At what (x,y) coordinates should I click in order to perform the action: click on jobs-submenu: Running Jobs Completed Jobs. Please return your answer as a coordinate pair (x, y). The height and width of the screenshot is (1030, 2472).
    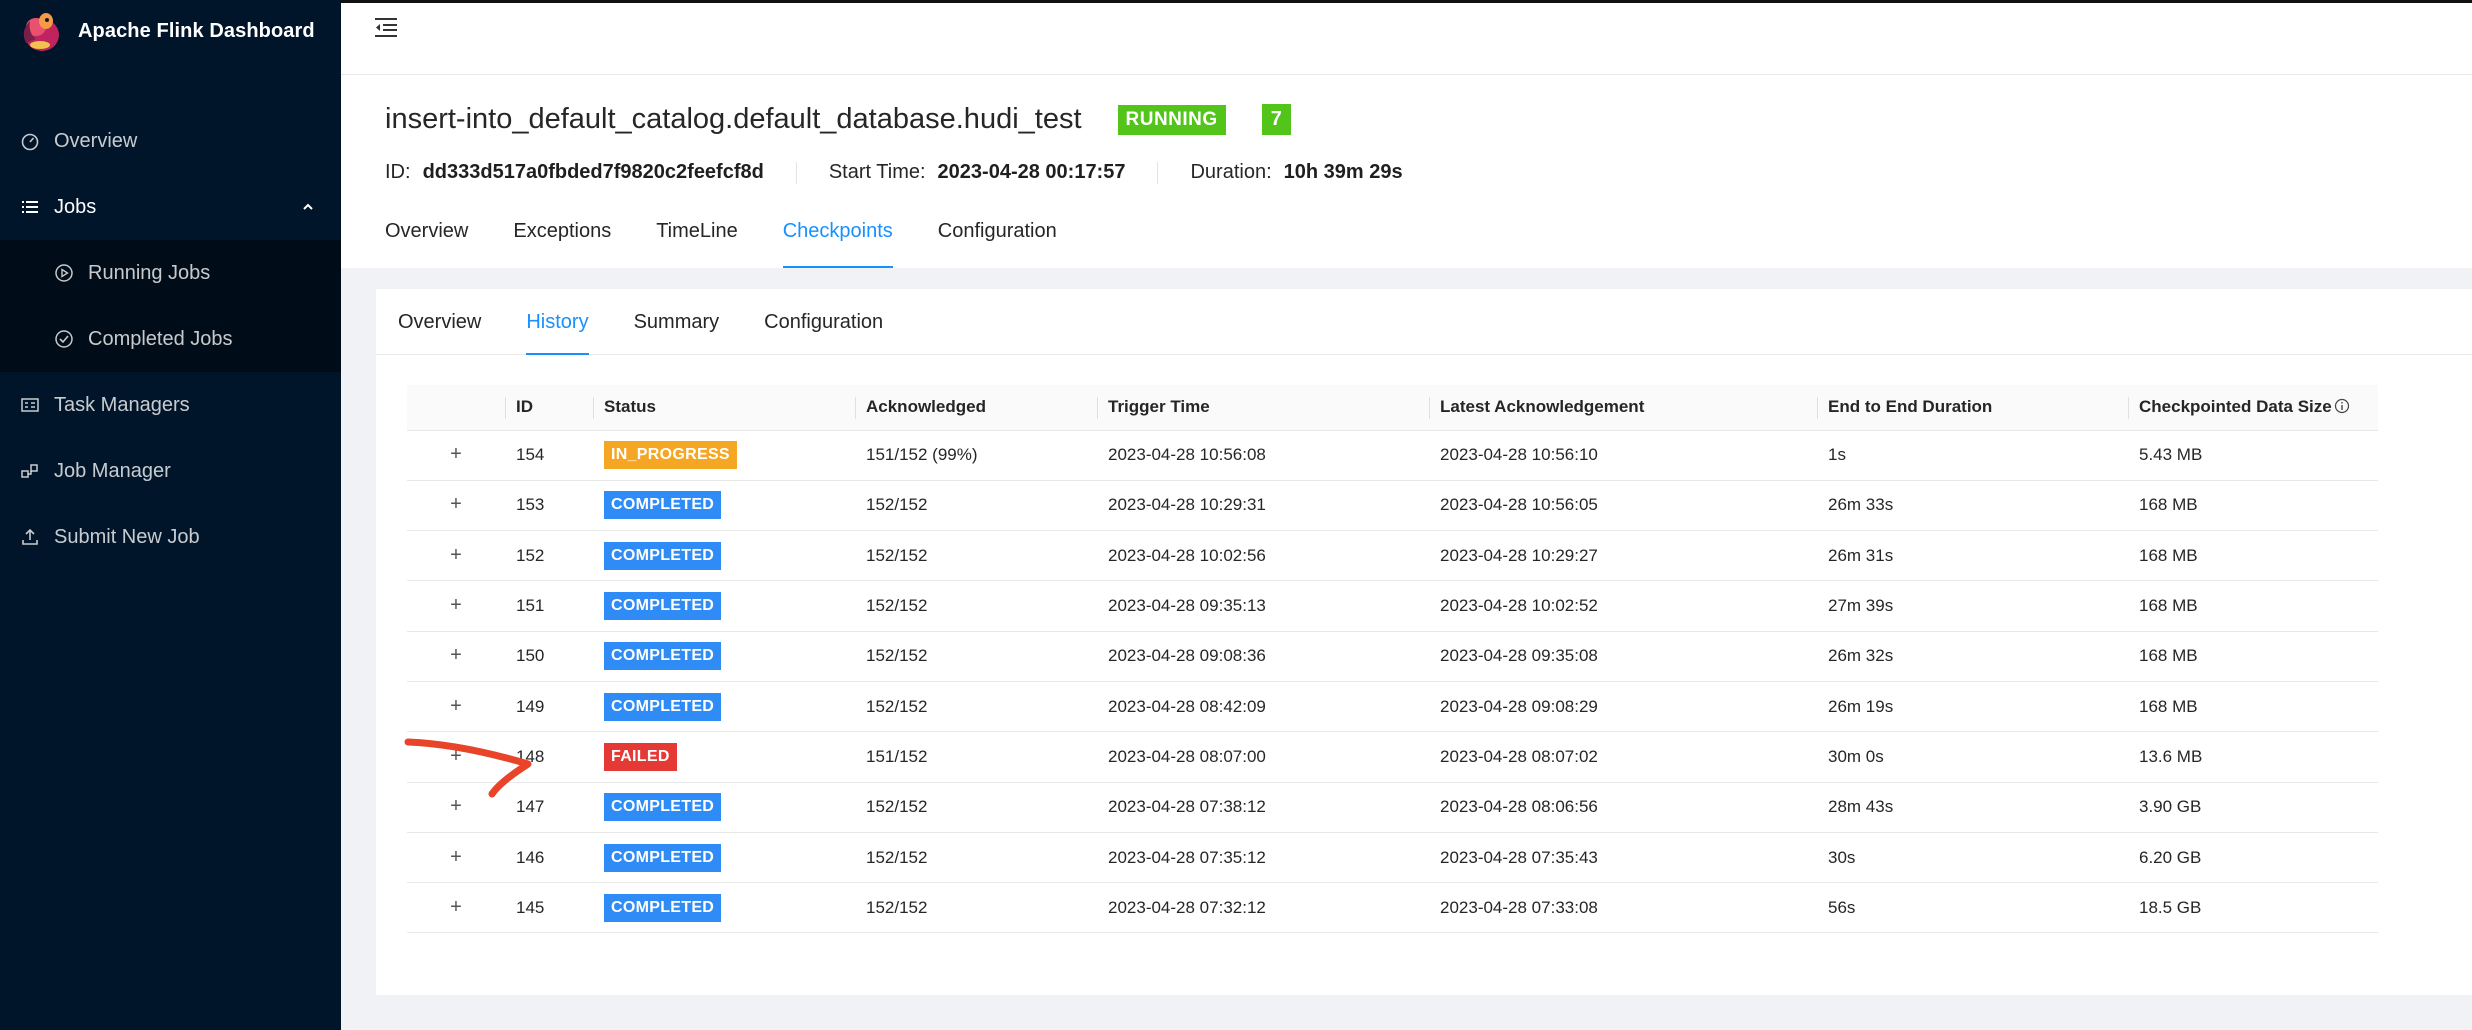
    Looking at the image, I should click on (170, 306).